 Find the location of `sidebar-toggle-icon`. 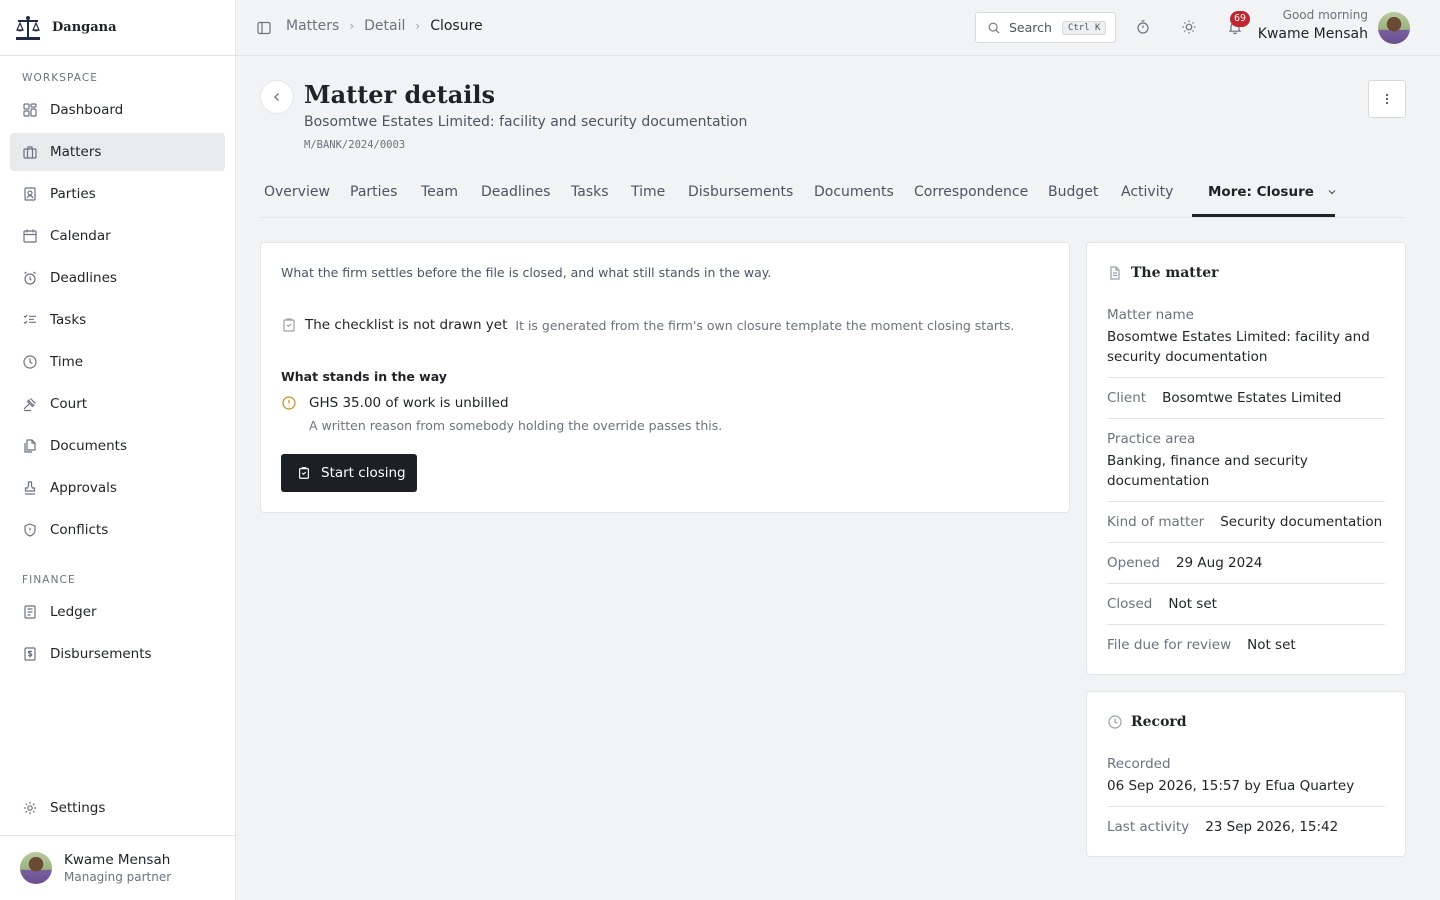

sidebar-toggle-icon is located at coordinates (264, 28).